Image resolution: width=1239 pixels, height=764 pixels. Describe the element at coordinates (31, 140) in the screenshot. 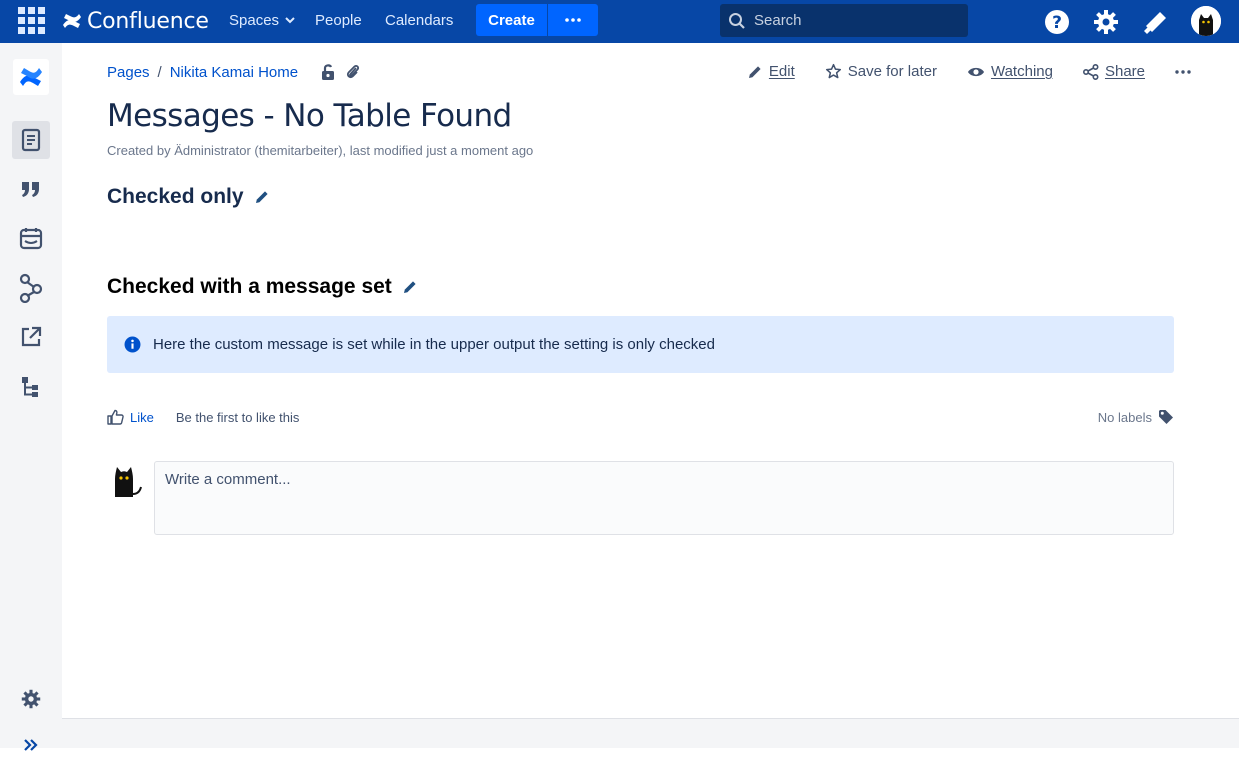

I see `pages-icon` at that location.